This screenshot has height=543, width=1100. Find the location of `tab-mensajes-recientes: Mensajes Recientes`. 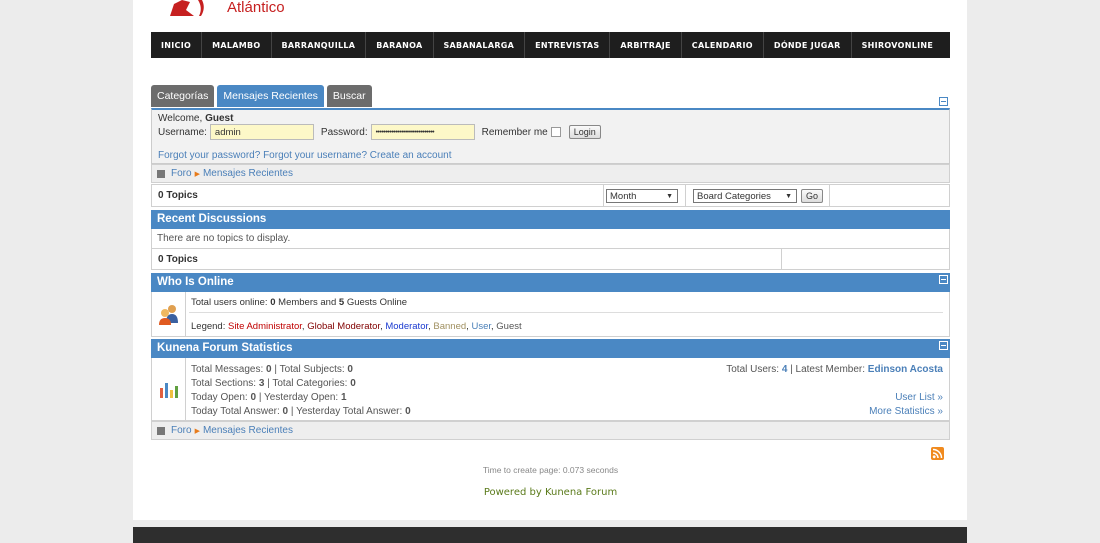

tab-mensajes-recientes: Mensajes Recientes is located at coordinates (270, 96).